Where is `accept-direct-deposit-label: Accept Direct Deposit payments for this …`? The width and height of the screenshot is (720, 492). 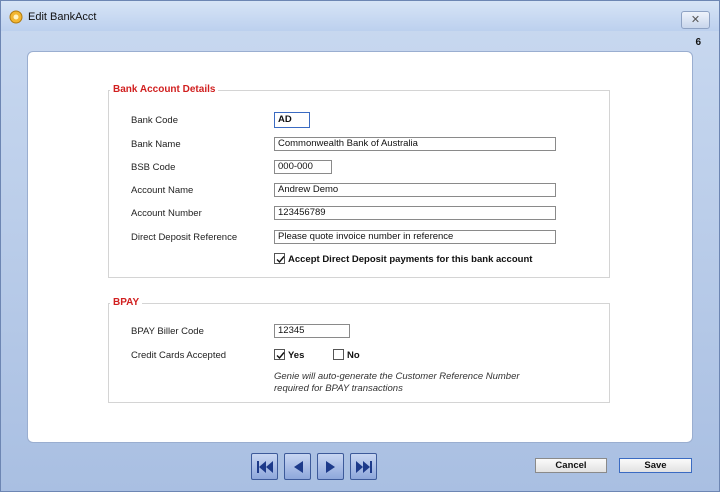 accept-direct-deposit-label: Accept Direct Deposit payments for this … is located at coordinates (410, 259).